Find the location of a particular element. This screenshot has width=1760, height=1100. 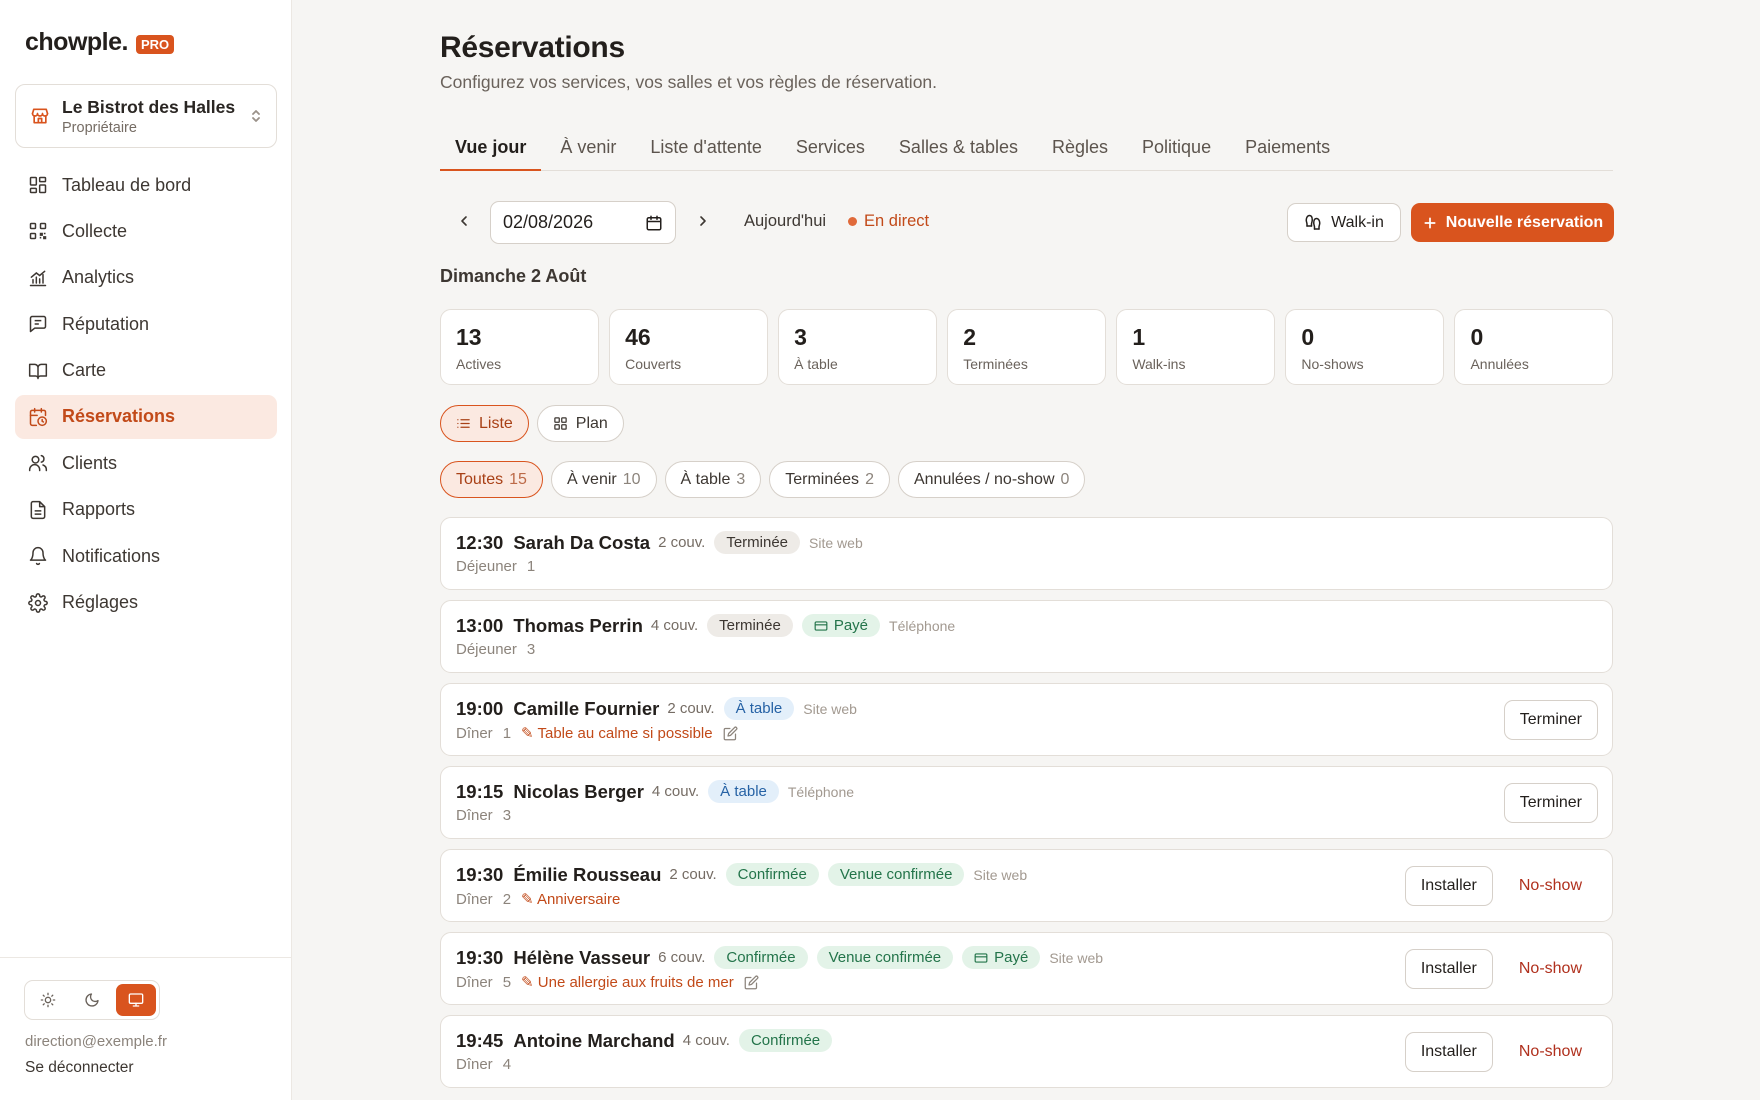

status-badge: Terminée is located at coordinates (750, 625).